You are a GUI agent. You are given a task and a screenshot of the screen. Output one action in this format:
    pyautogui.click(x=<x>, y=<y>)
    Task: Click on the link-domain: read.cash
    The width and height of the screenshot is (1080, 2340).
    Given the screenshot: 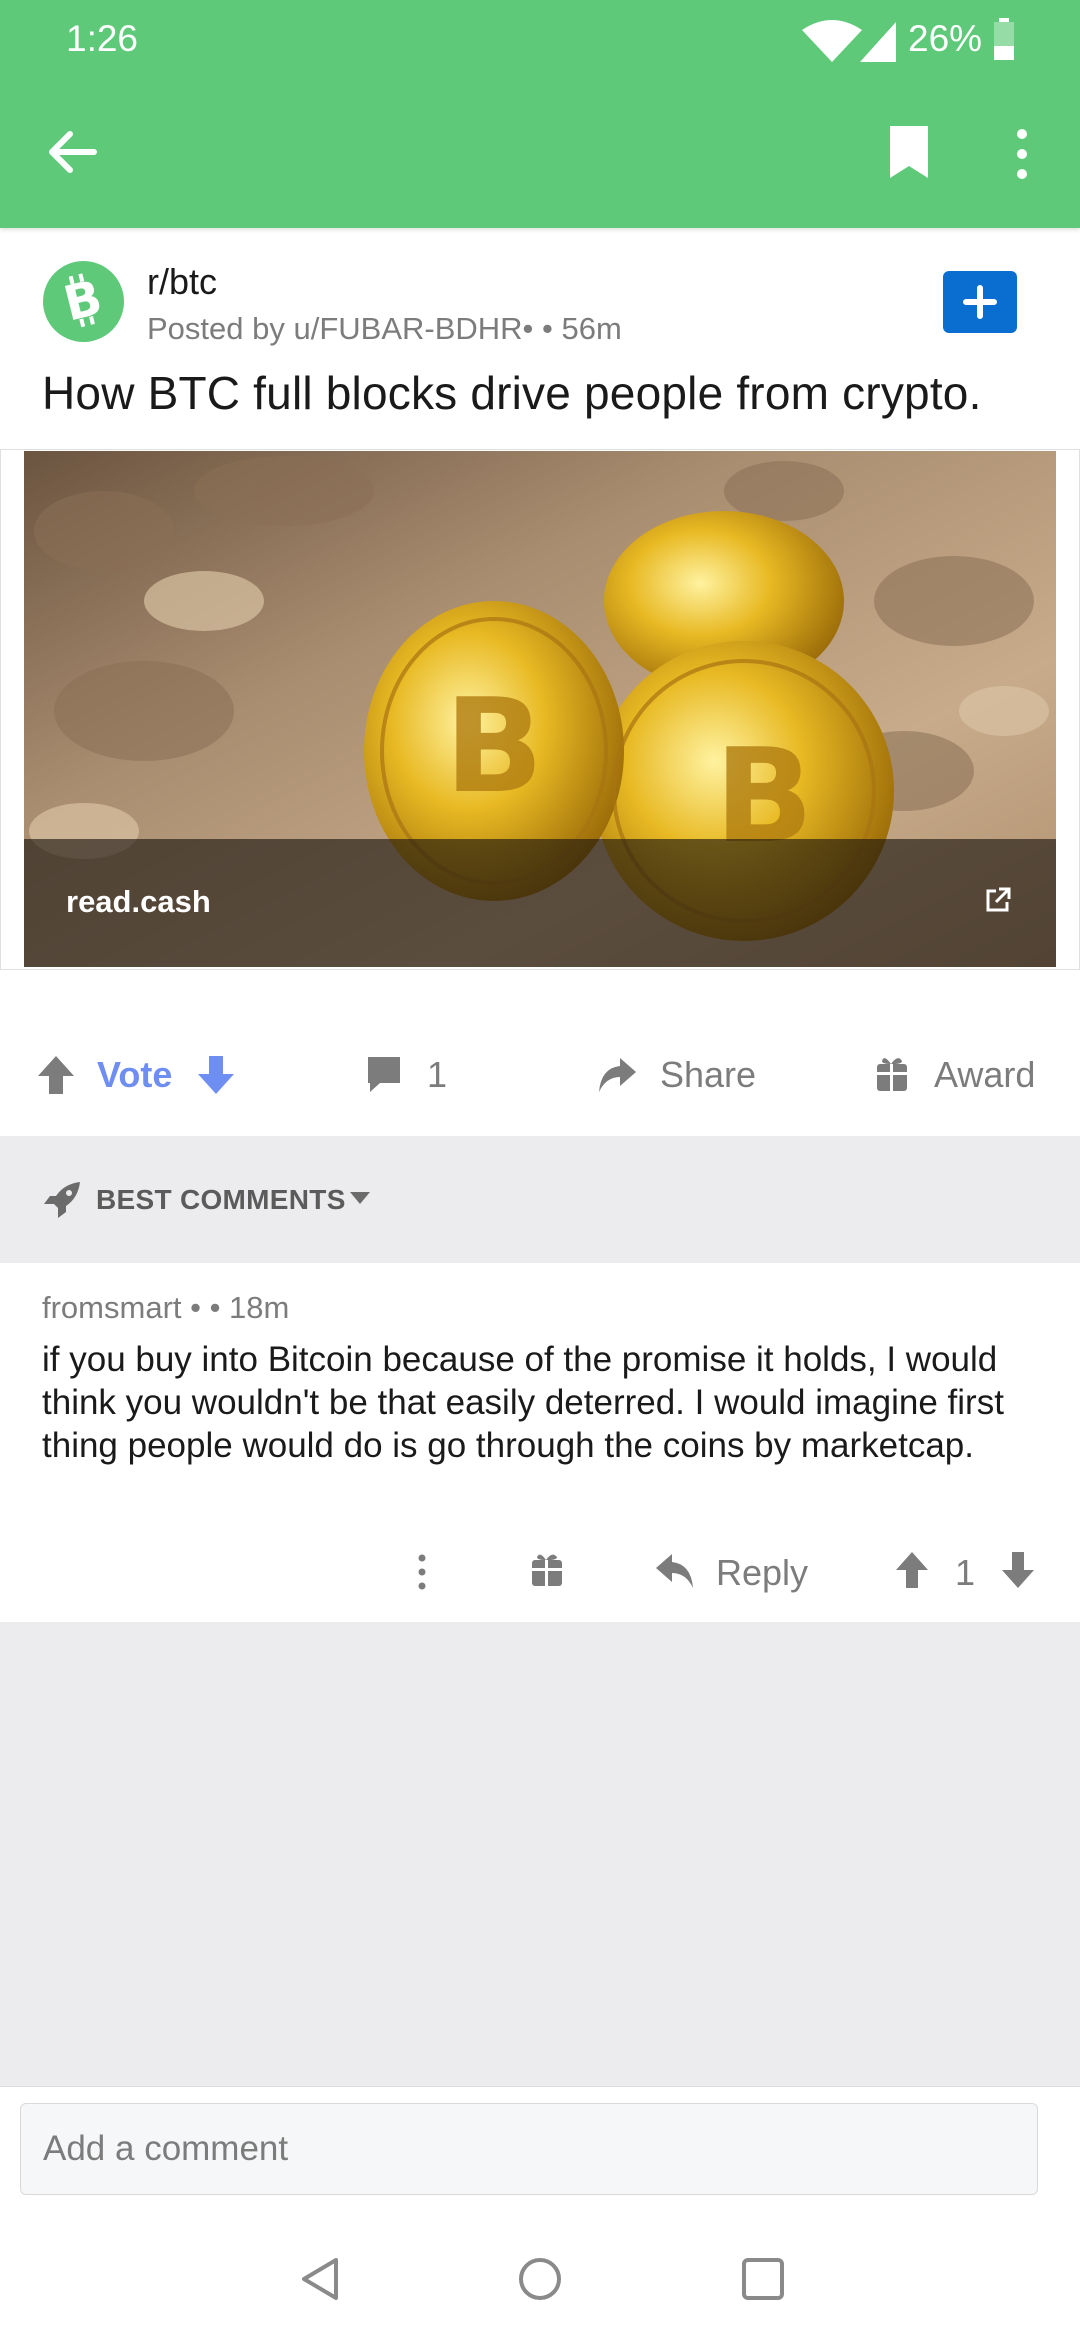 What is the action you would take?
    pyautogui.click(x=138, y=902)
    